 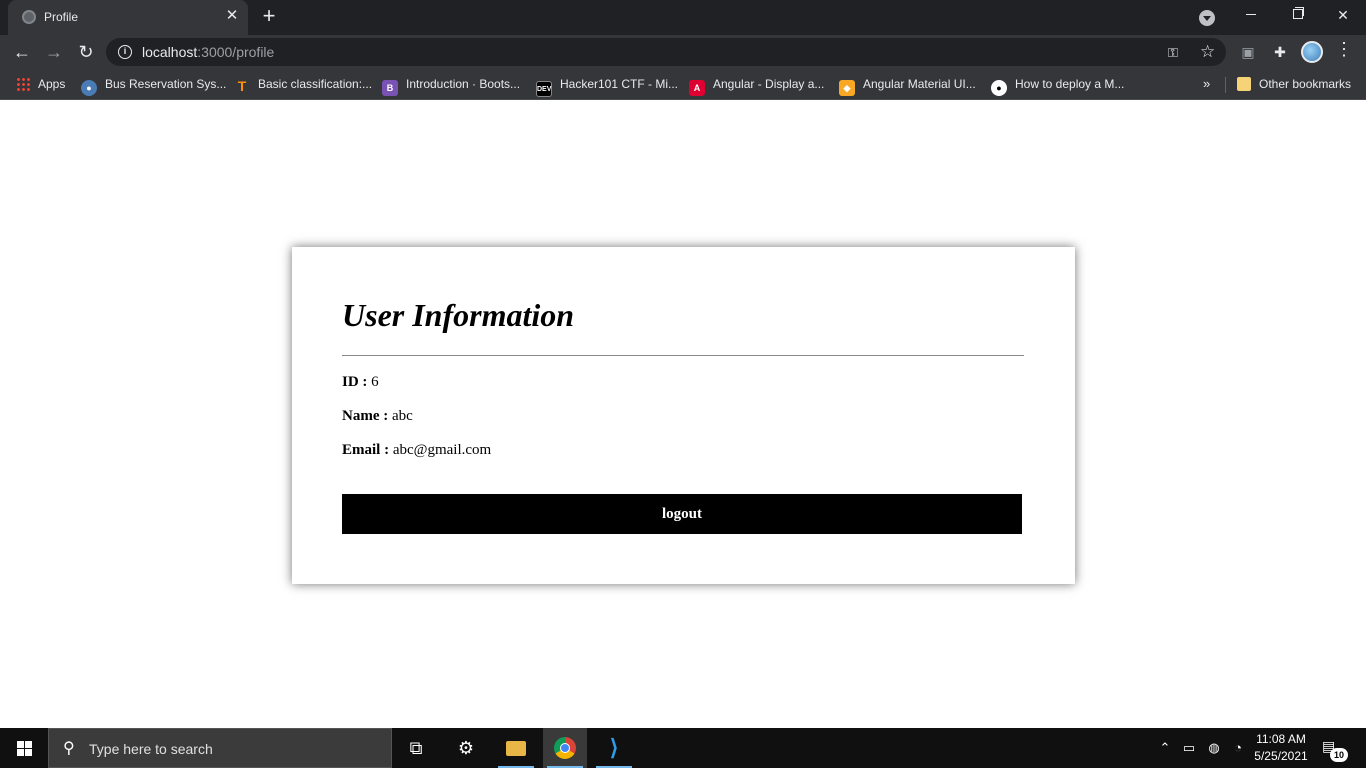 I want to click on user-name-label: Name :, so click(x=365, y=416).